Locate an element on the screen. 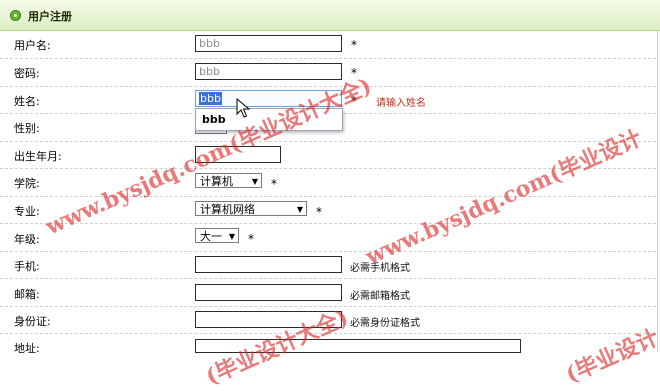 Image resolution: width=660 pixels, height=391 pixels. grade-label: 年级: is located at coordinates (27, 239).